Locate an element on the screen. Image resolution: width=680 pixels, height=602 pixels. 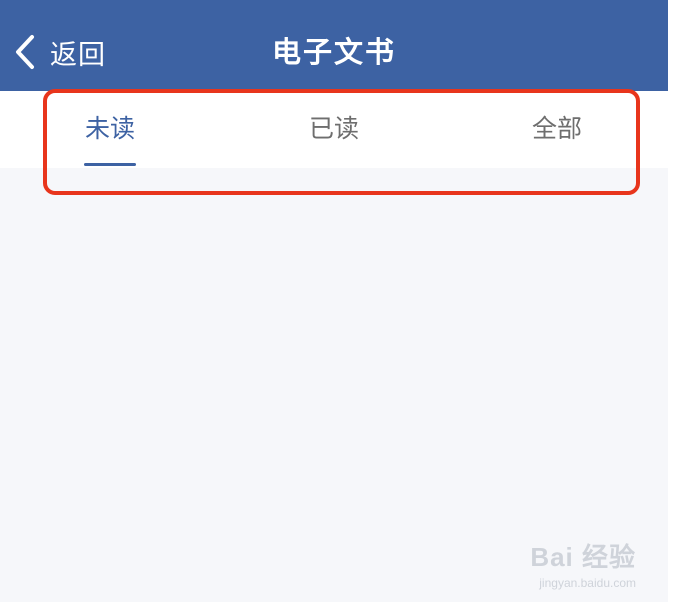
watermark: Bai 经验 jingyan.baidu.com is located at coordinates (583, 563).